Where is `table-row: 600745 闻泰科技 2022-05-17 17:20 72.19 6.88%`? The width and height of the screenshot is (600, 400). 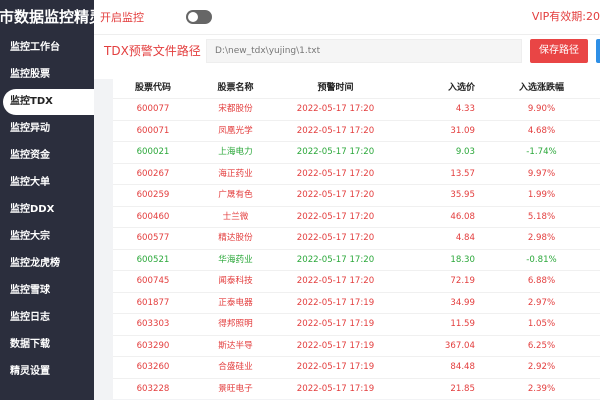 table-row: 600745 闻泰科技 2022-05-17 17:20 72.19 6.88% is located at coordinates (356, 281).